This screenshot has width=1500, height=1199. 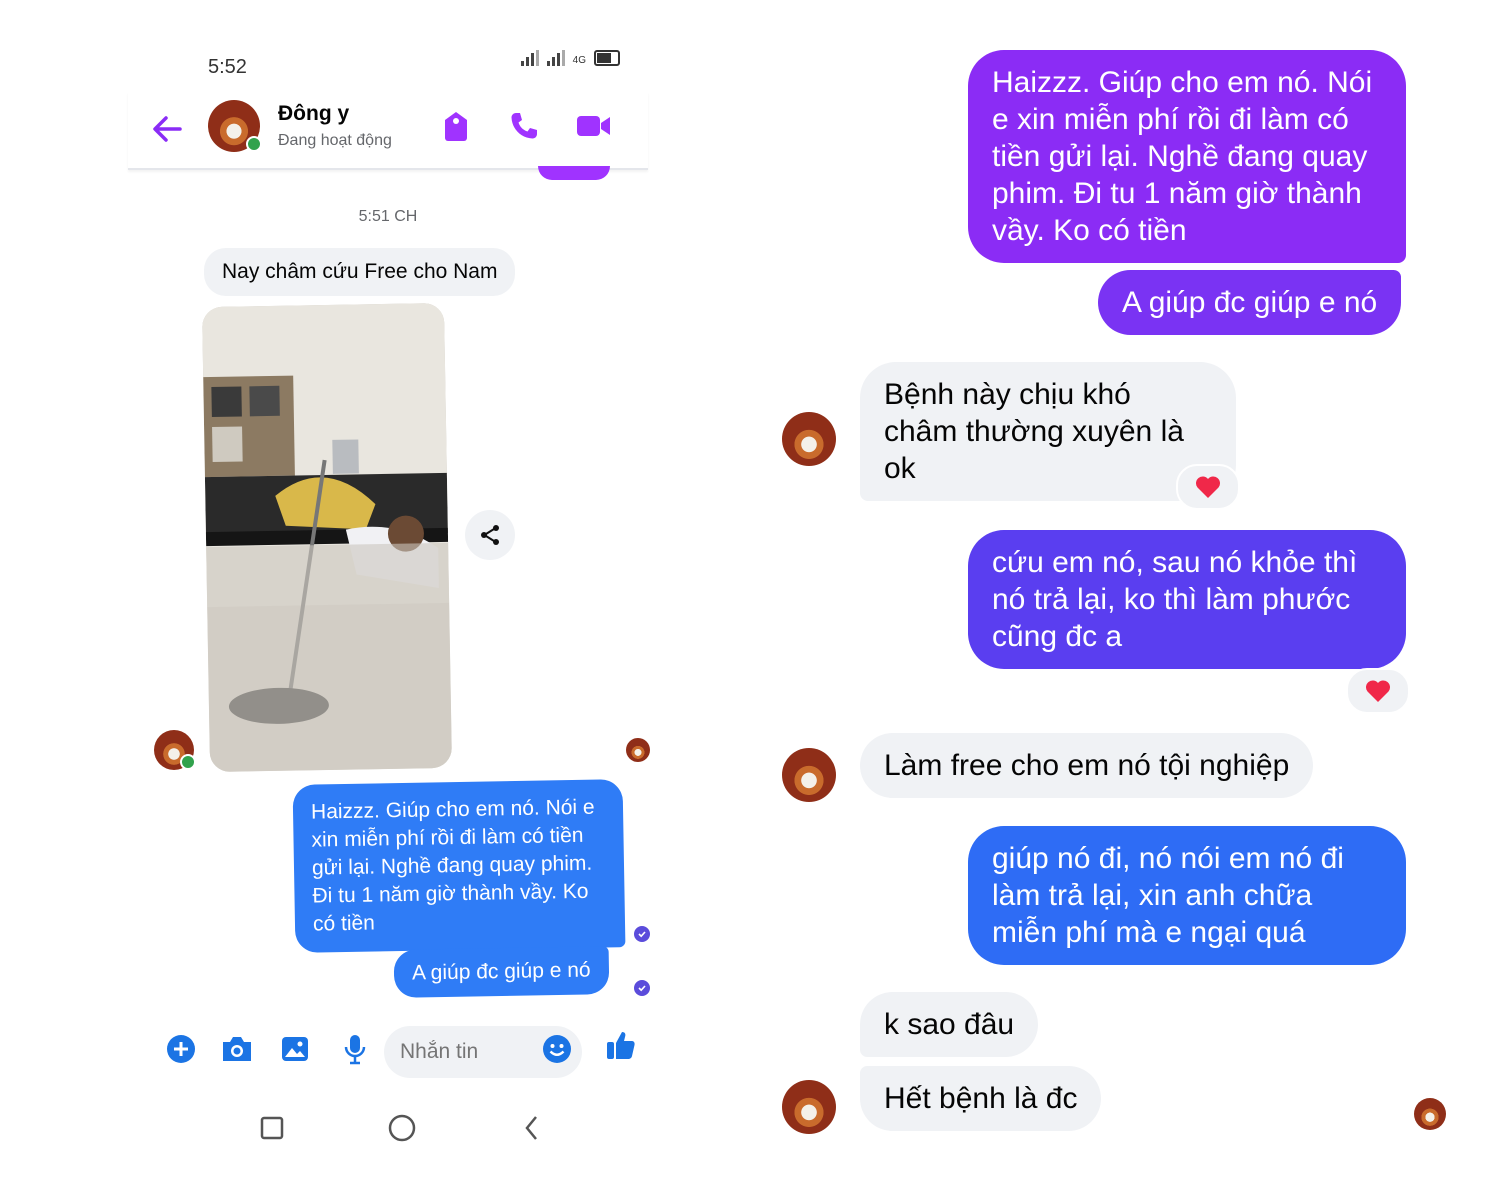 I want to click on microphone-icon, so click(x=355, y=1050).